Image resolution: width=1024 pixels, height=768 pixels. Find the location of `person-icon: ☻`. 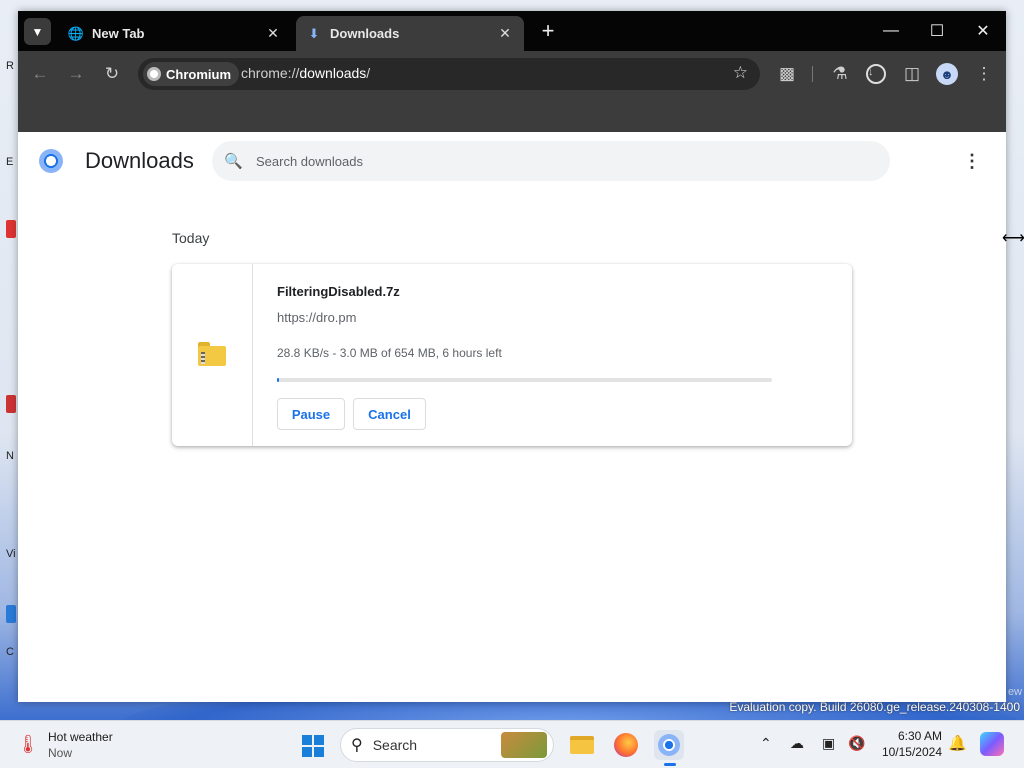

person-icon: ☻ is located at coordinates (947, 74).